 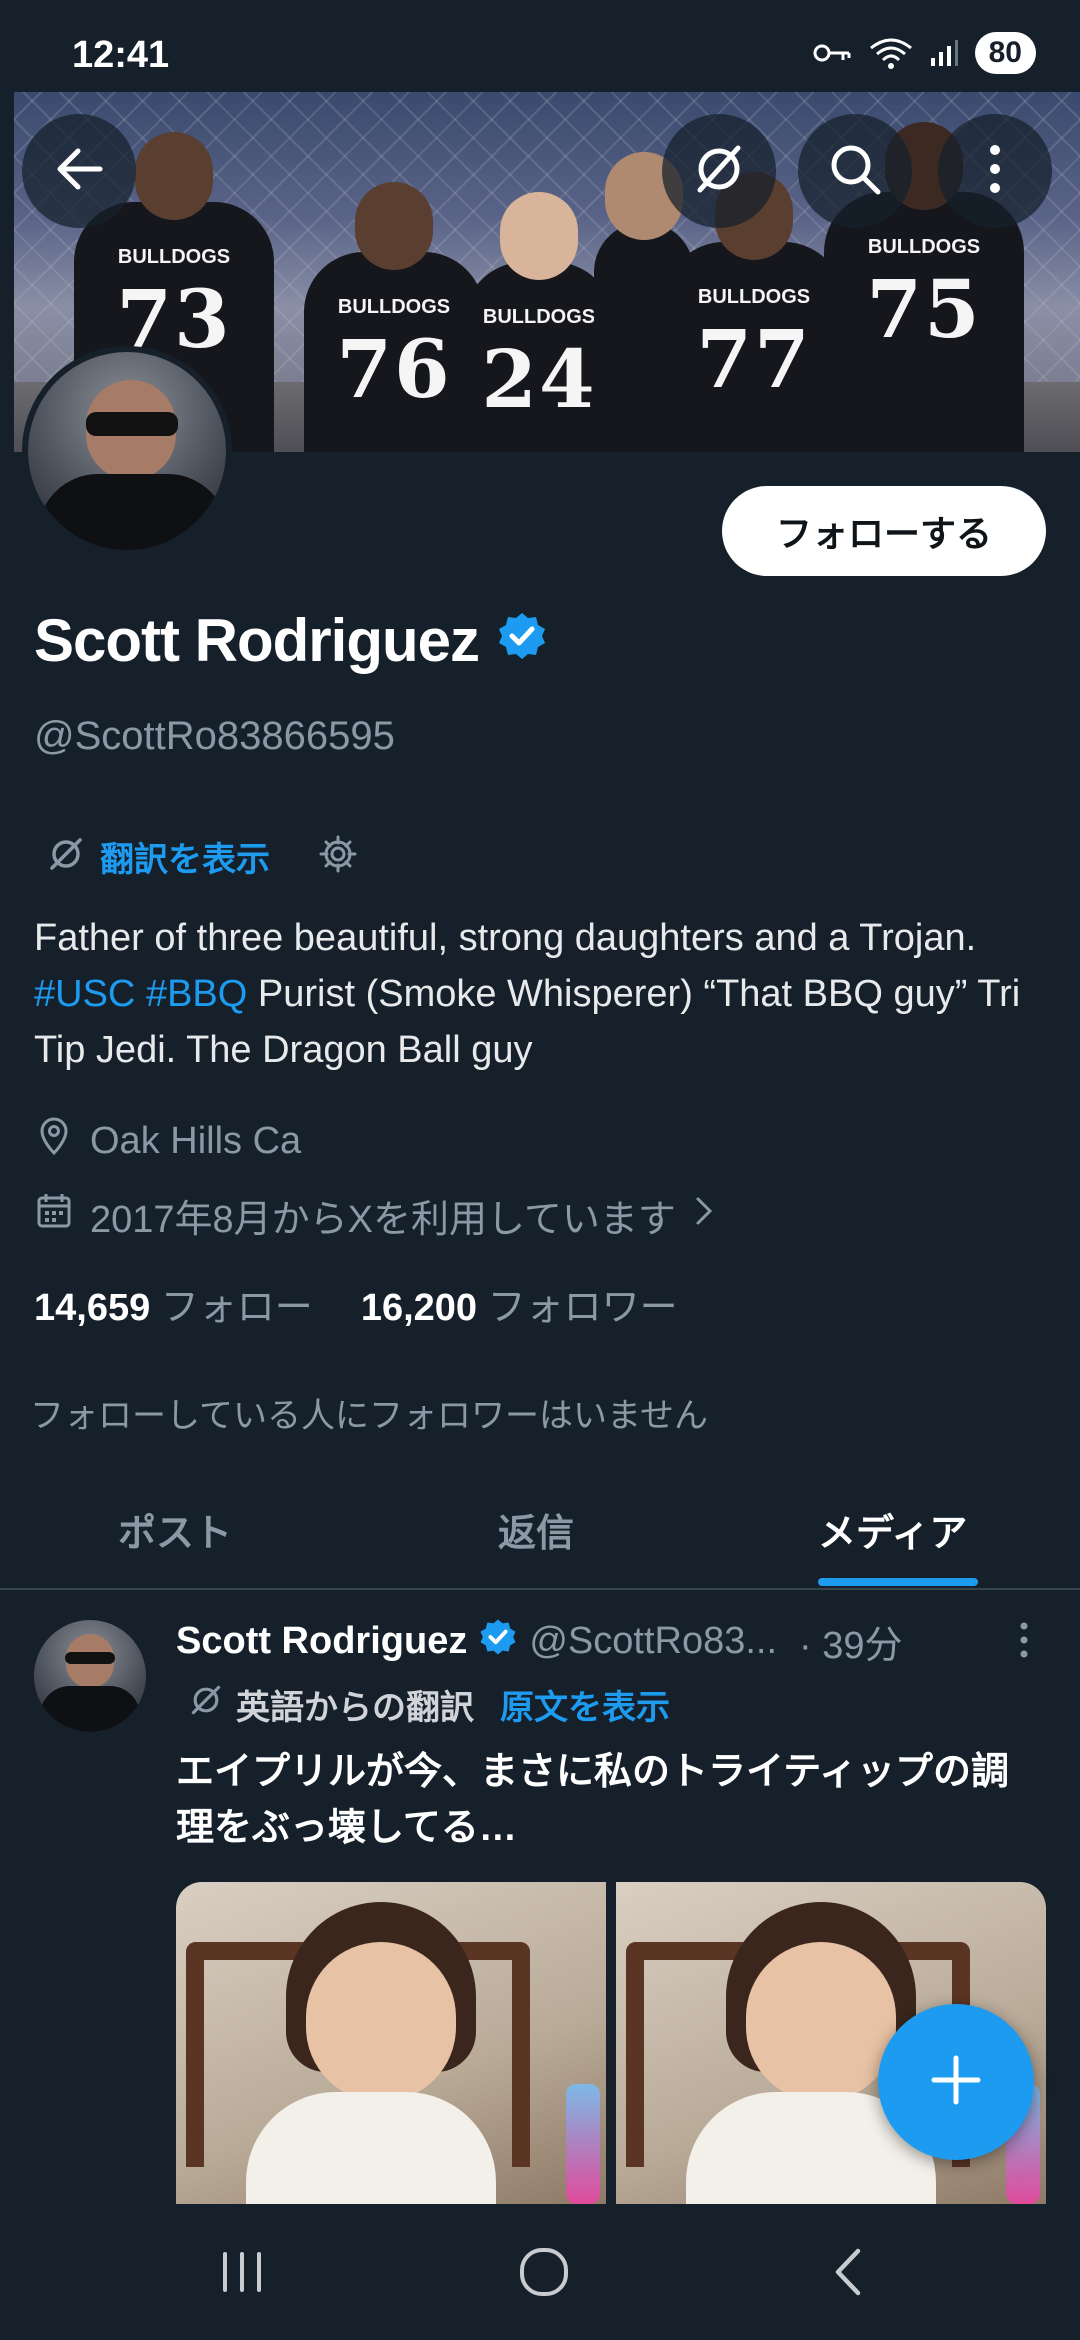 I want to click on status-icons: 80, so click(x=924, y=53).